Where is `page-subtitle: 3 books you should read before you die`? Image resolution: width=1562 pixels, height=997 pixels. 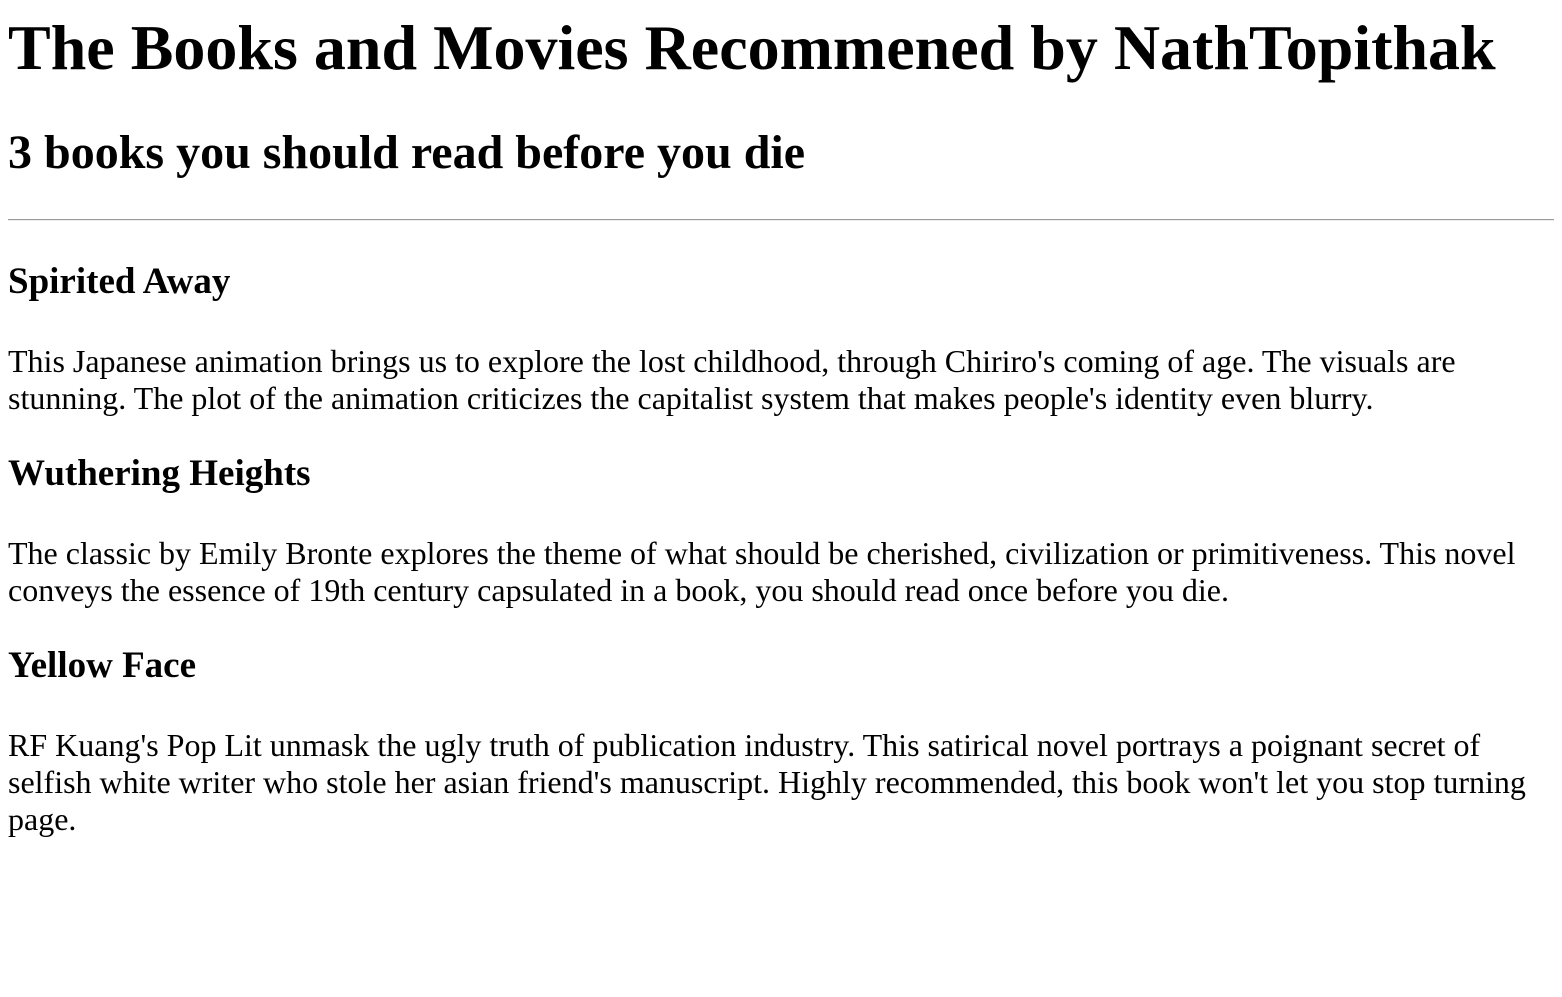 page-subtitle: 3 books you should read before you die is located at coordinates (407, 152).